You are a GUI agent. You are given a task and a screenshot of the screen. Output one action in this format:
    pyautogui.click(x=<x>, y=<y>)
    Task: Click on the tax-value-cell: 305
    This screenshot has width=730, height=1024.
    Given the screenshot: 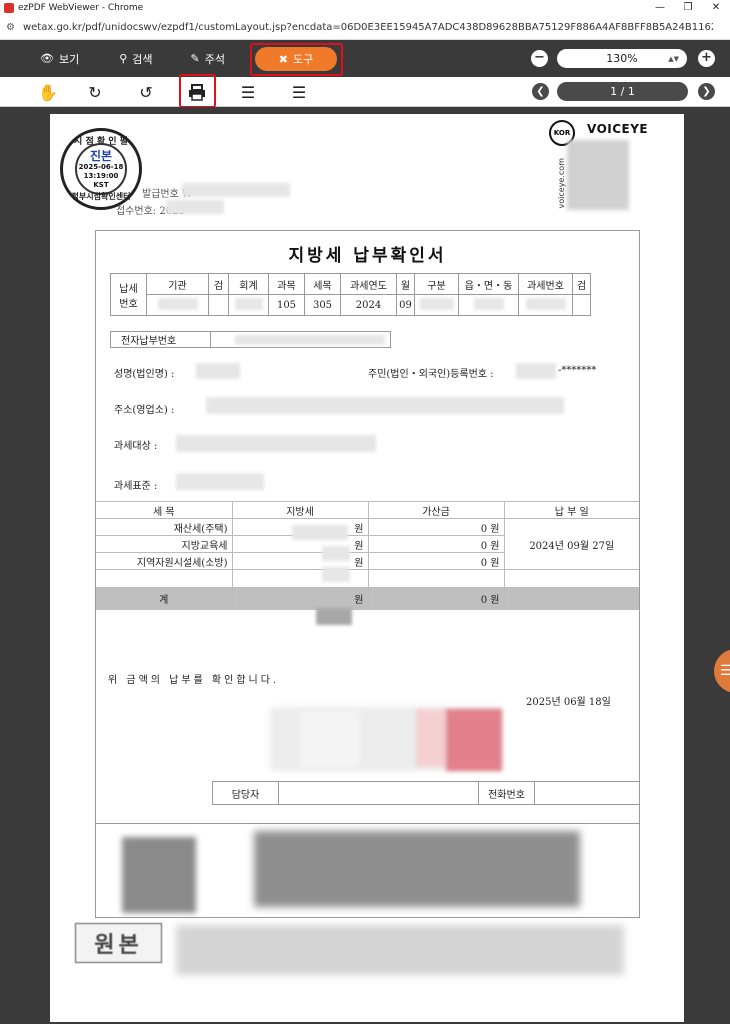 What is the action you would take?
    pyautogui.click(x=322, y=305)
    